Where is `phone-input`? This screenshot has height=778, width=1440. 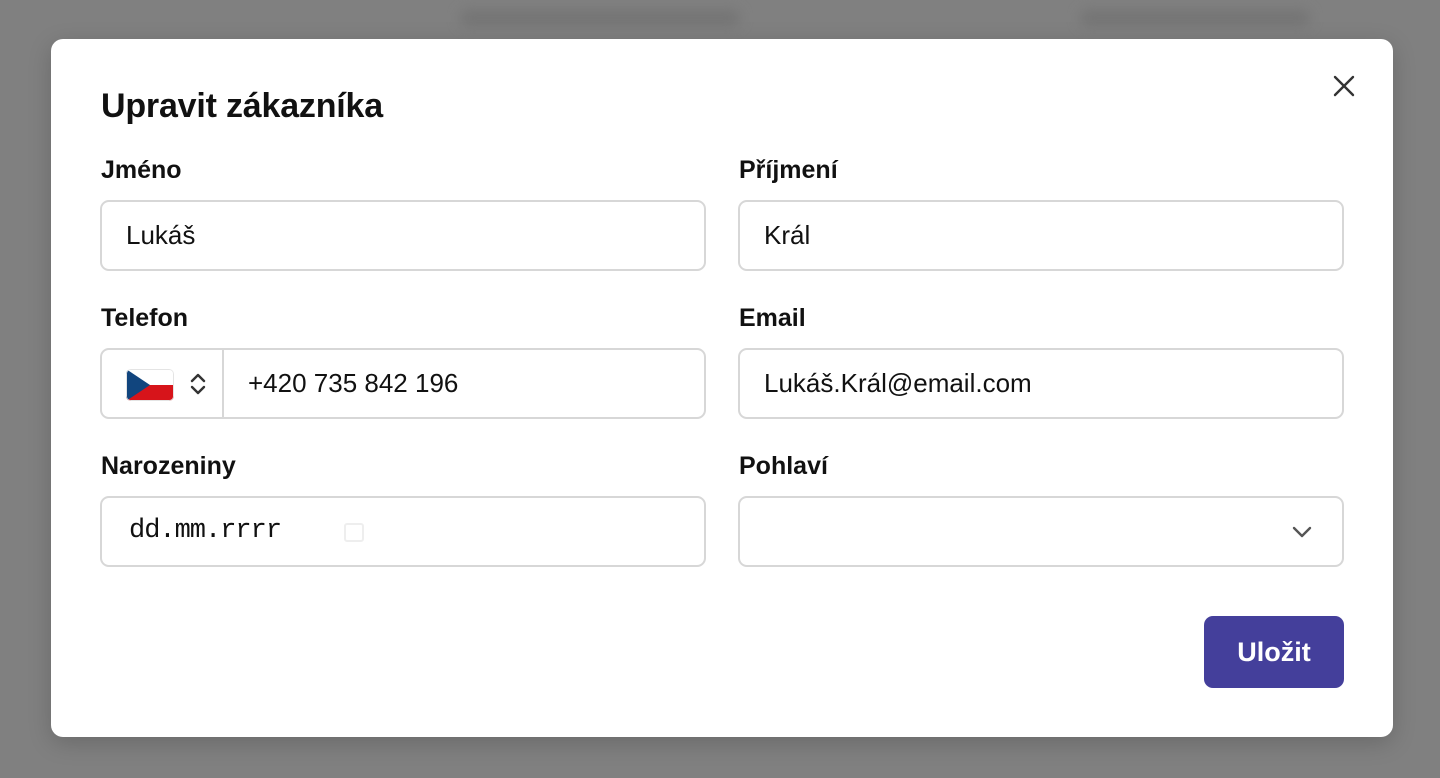 phone-input is located at coordinates (468, 383).